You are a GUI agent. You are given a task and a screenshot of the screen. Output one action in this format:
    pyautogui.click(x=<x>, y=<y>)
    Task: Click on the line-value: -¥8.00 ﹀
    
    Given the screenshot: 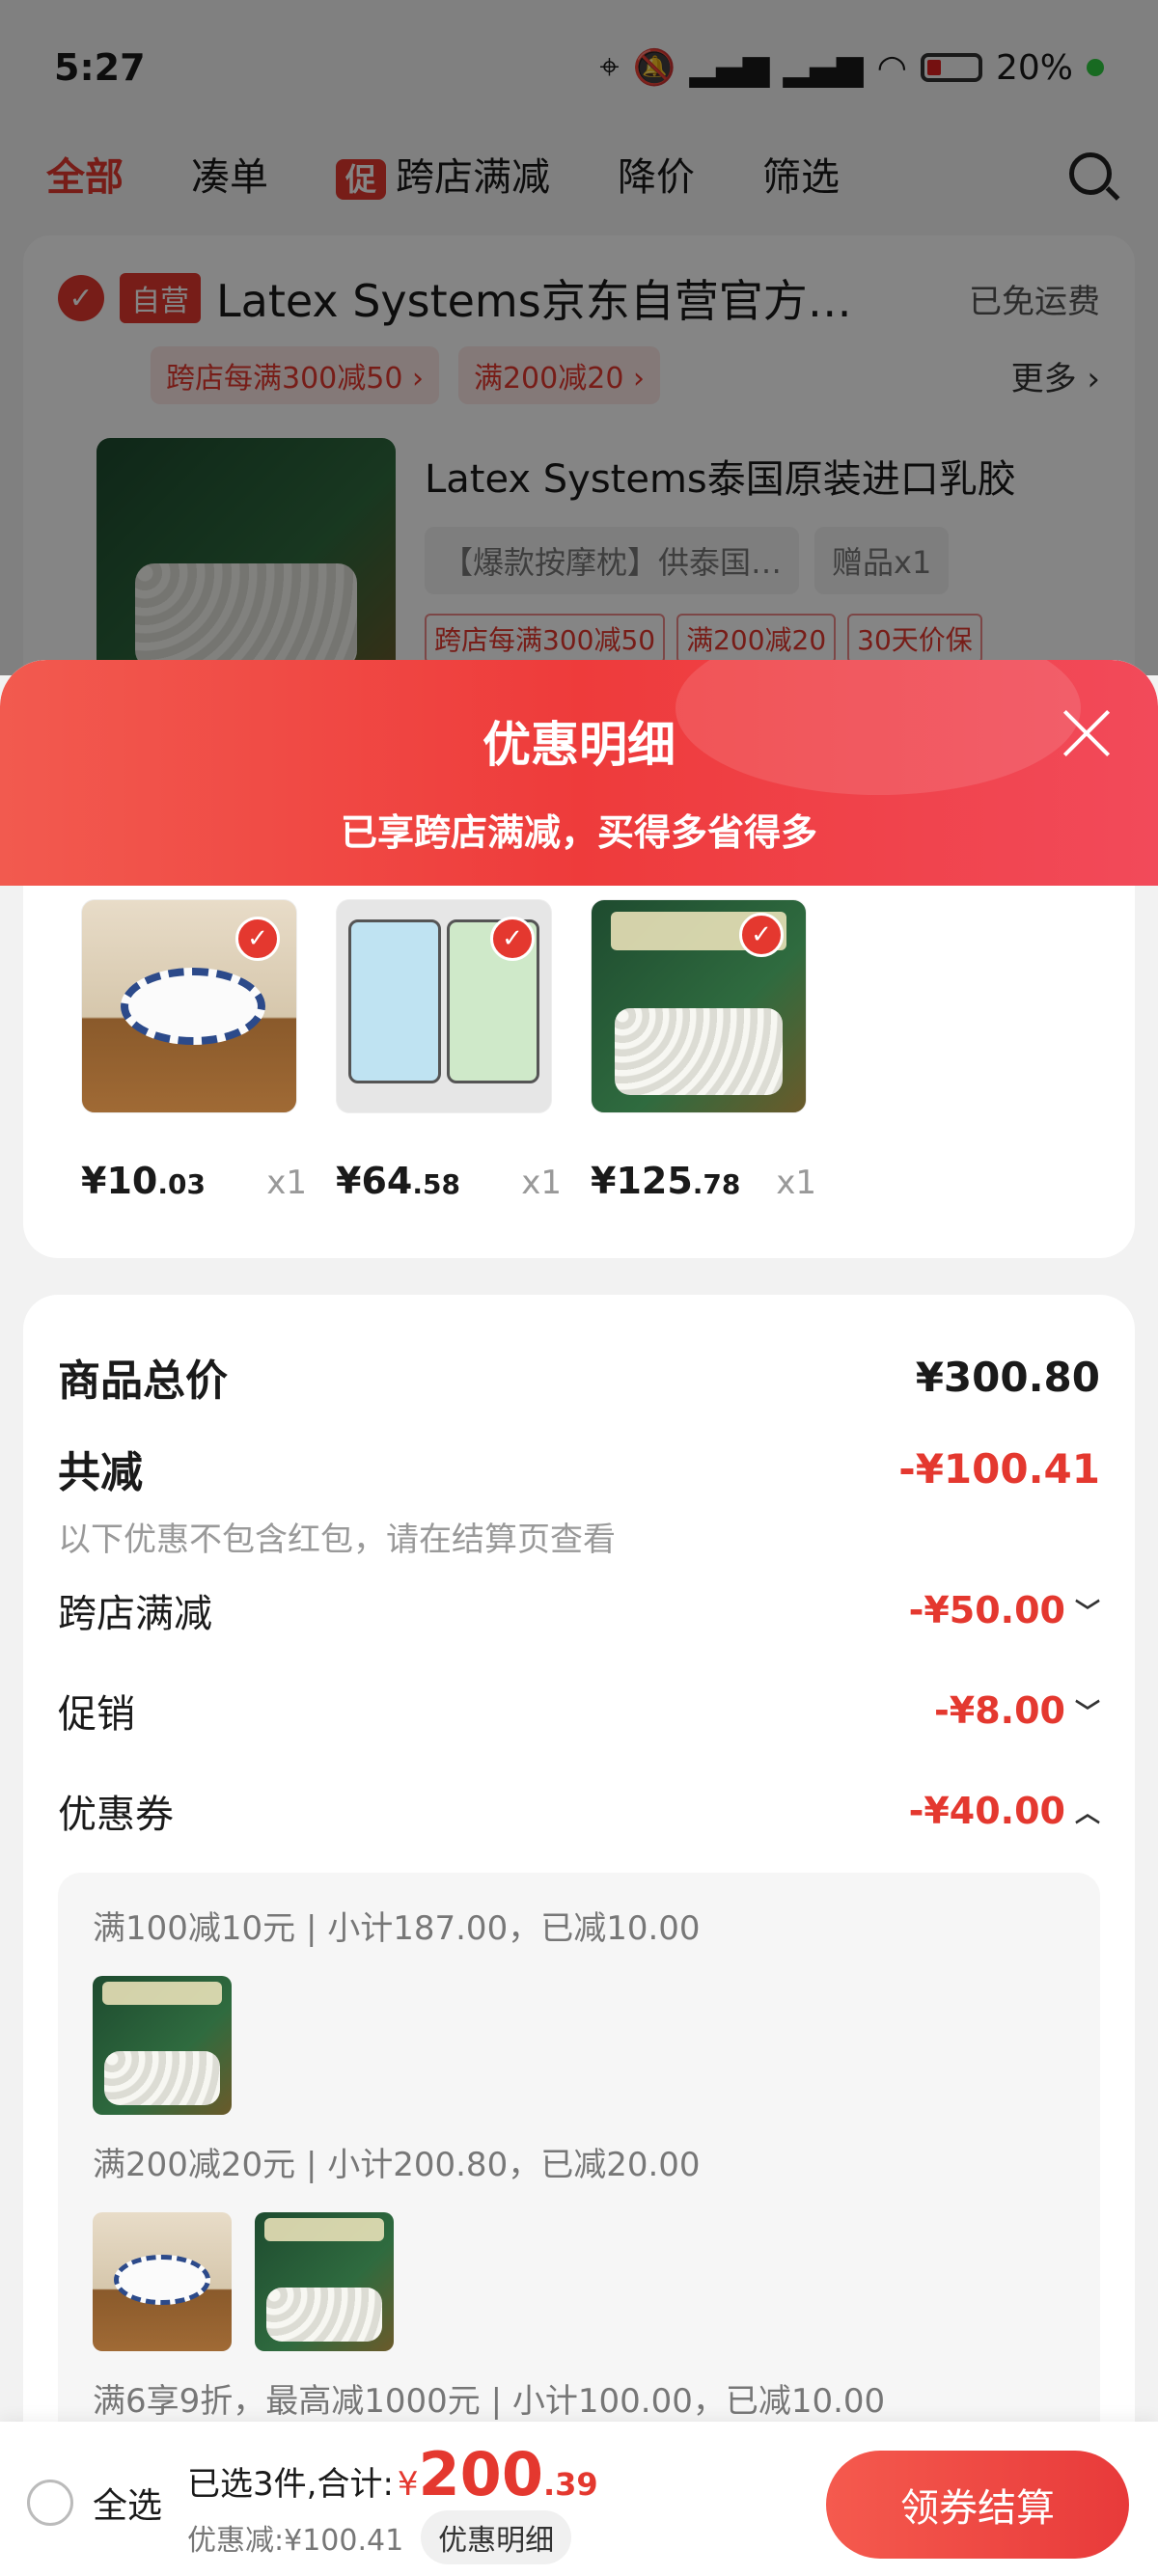 What is the action you would take?
    pyautogui.click(x=1017, y=1710)
    